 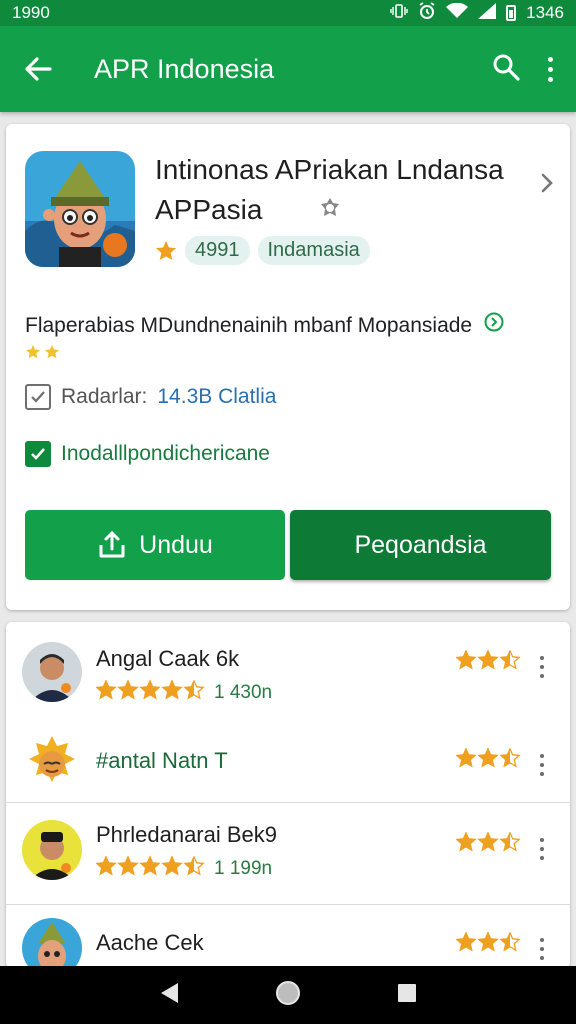 I want to click on home-nav-icon, so click(x=288, y=995).